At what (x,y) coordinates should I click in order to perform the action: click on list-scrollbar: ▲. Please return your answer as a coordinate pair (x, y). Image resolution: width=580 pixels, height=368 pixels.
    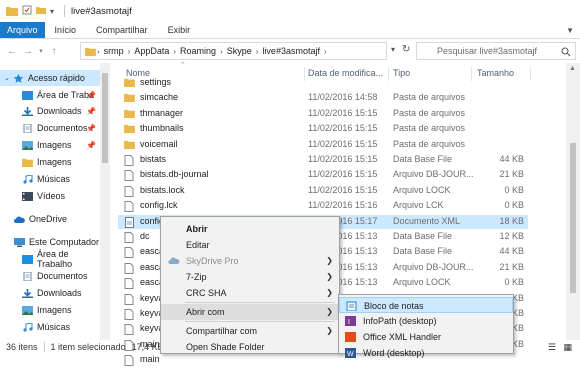
    Looking at the image, I should click on (573, 201).